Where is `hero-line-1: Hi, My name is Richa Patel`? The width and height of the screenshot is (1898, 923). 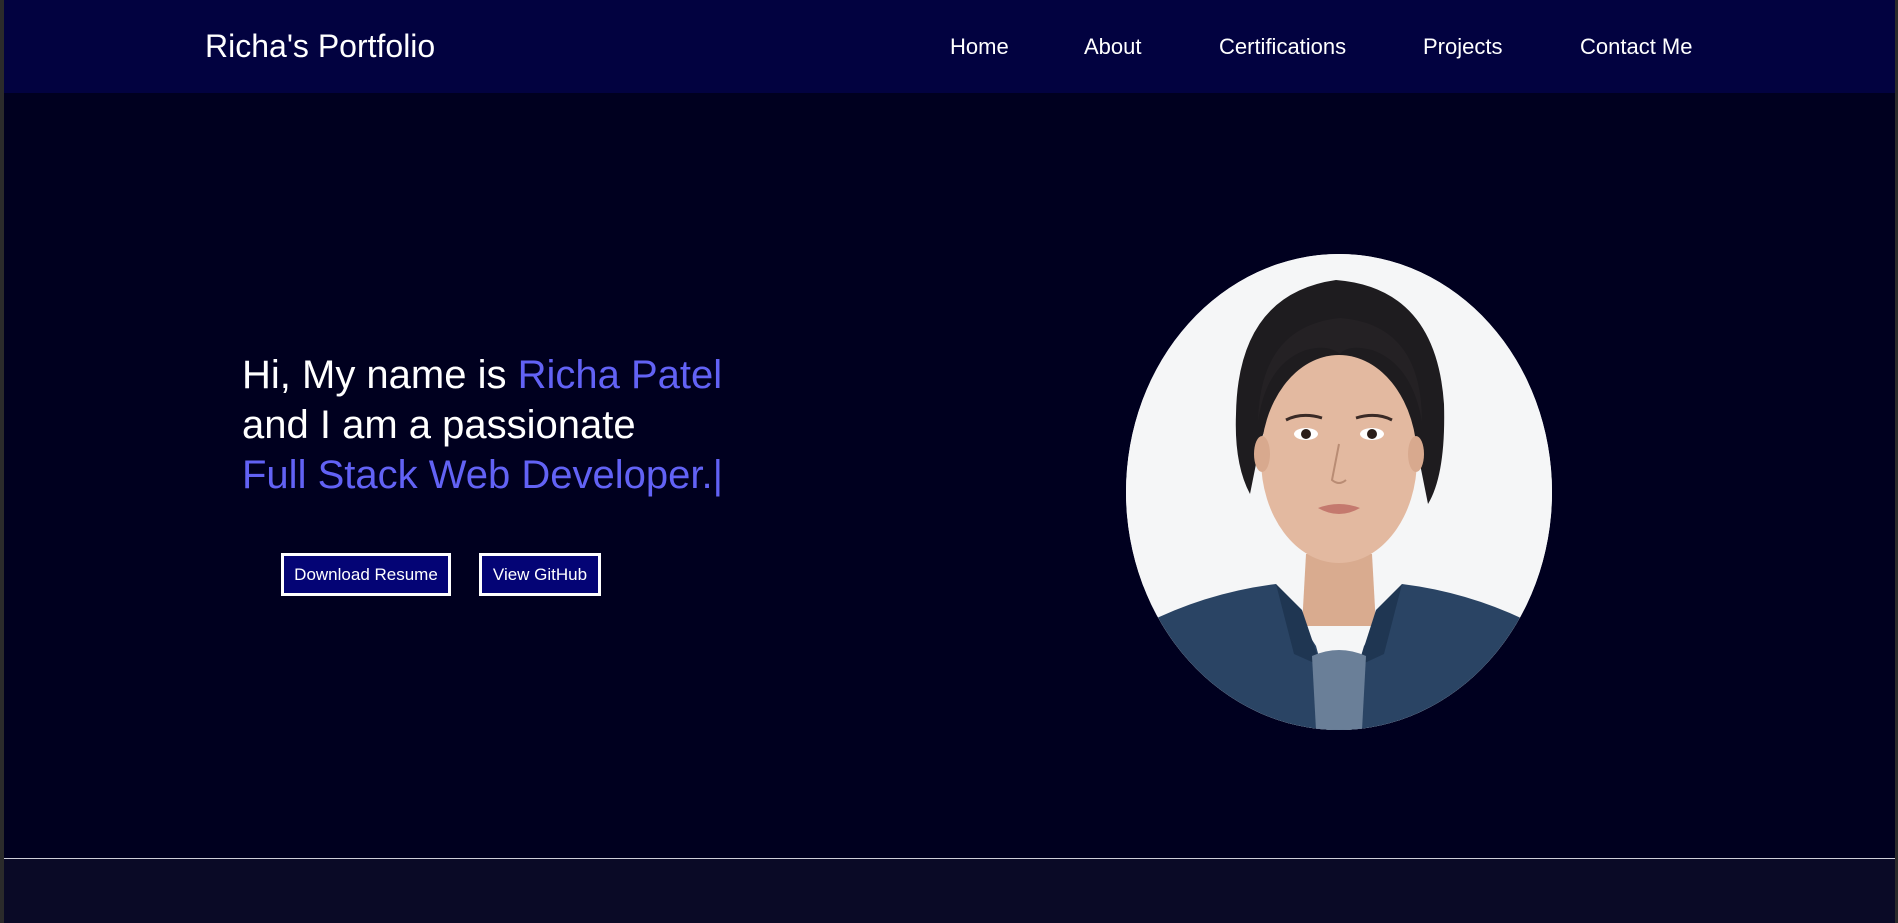 hero-line-1: Hi, My name is Richa Patel is located at coordinates (482, 375).